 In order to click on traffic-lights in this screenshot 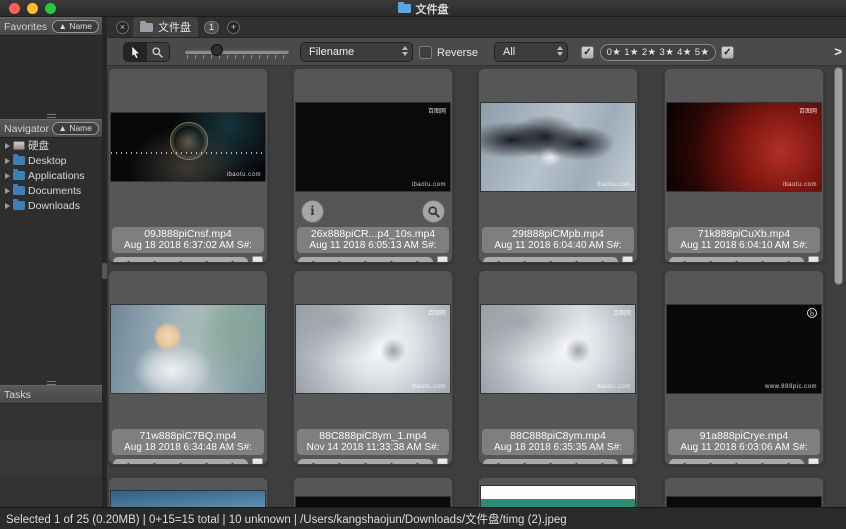, I will do `click(32, 8)`.